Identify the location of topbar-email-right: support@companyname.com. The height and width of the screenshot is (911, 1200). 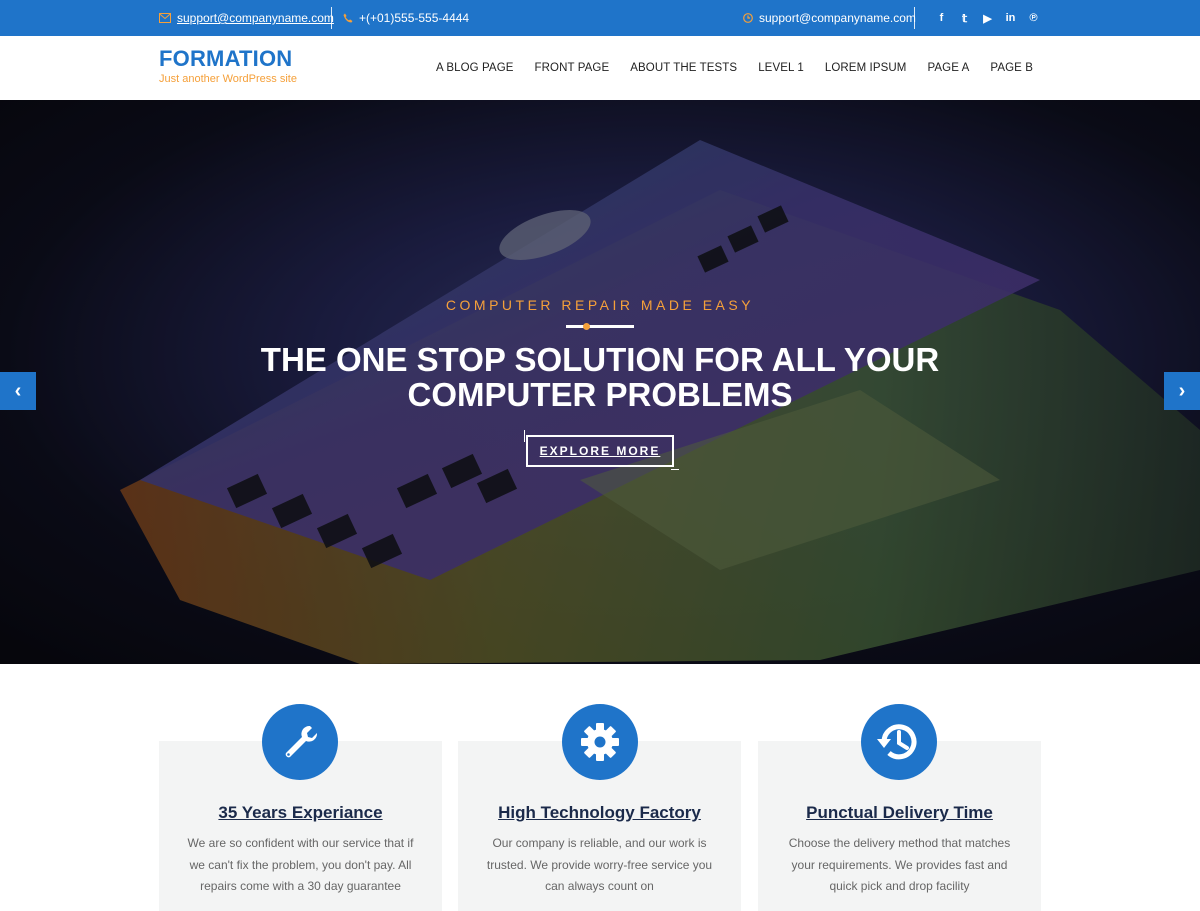
(829, 18).